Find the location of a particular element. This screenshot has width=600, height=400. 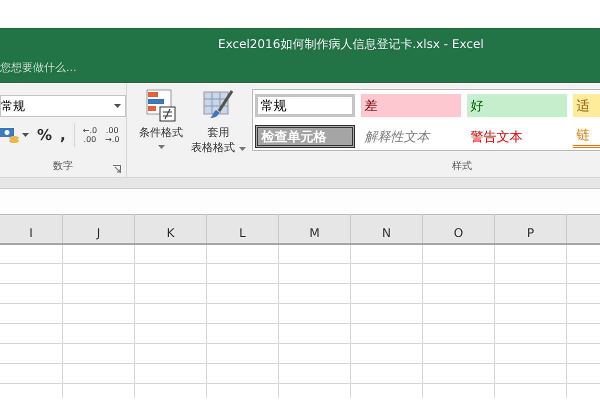

money-coins-icon is located at coordinates (10, 135).